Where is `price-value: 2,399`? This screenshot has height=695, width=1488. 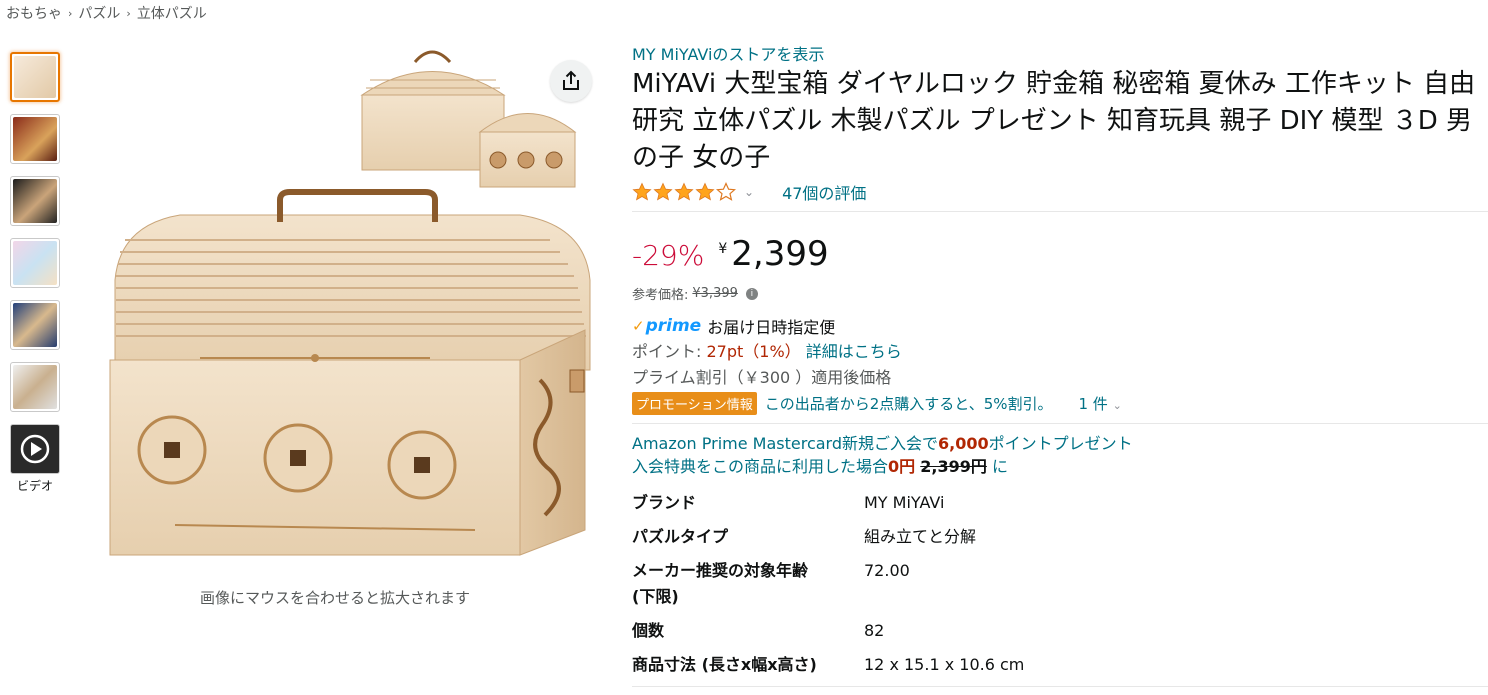 price-value: 2,399 is located at coordinates (780, 254).